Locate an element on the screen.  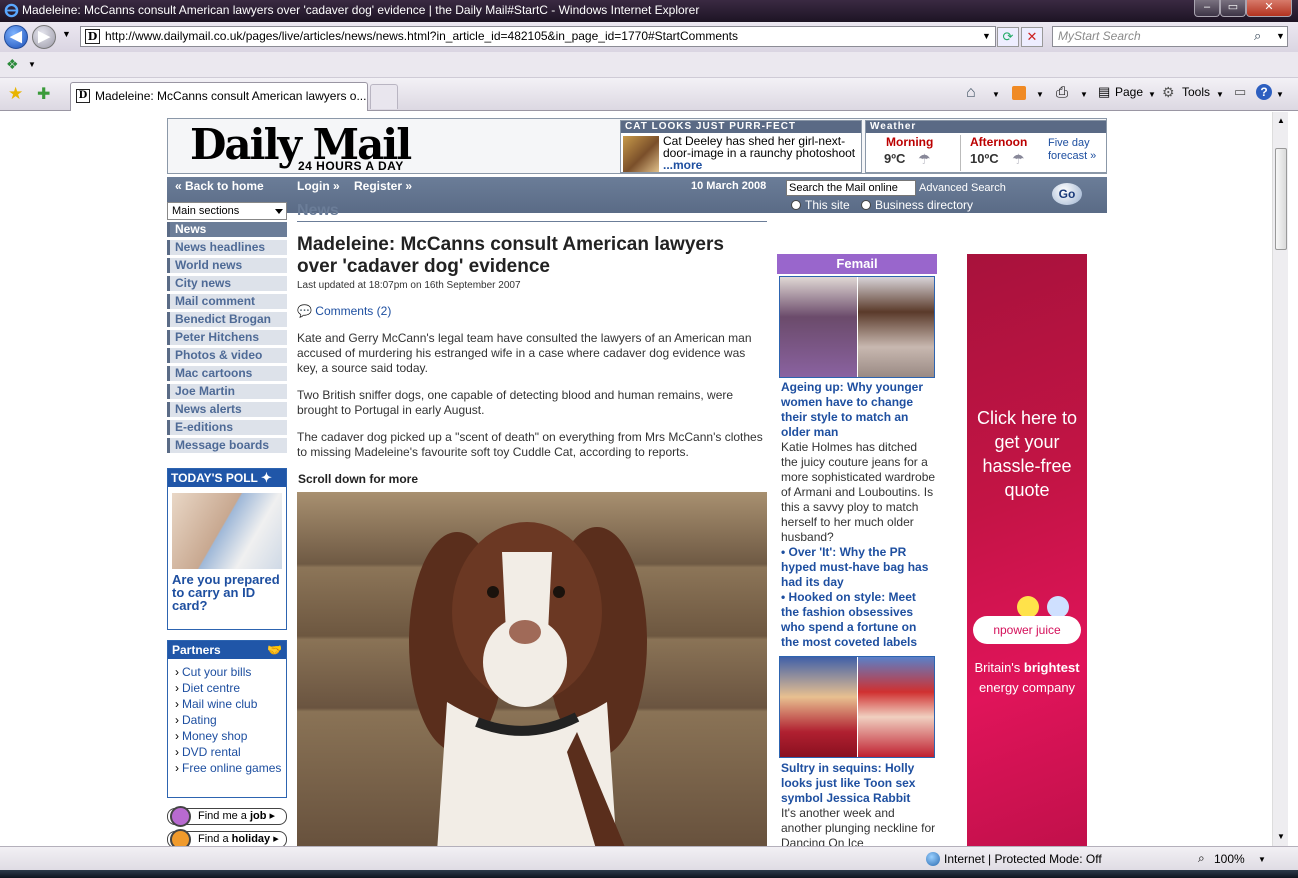
sidebar-item-photos-video: Photos & video is located at coordinates (227, 355).